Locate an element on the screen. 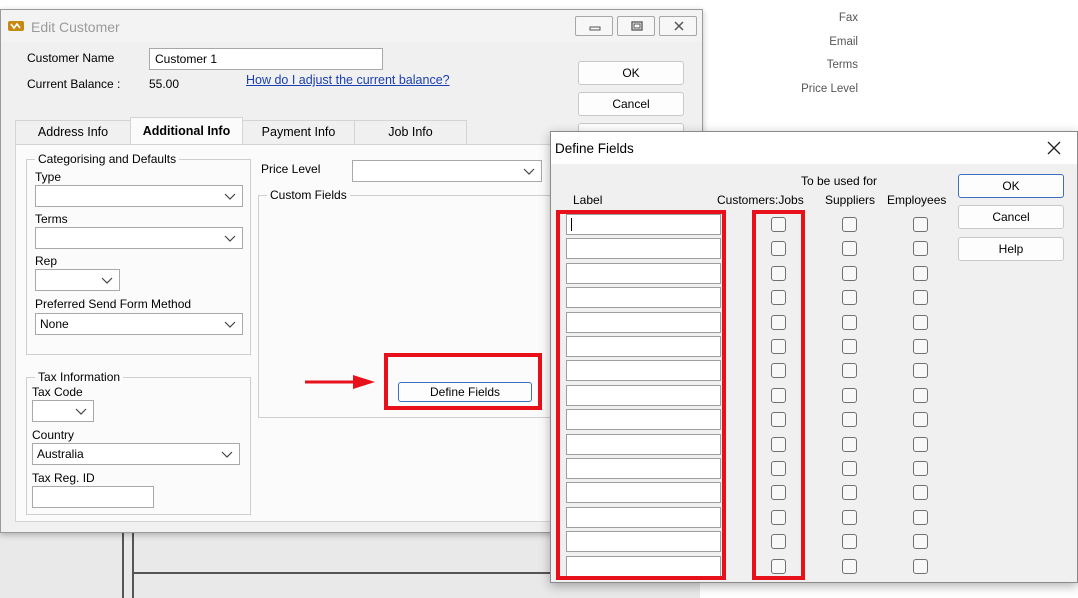 This screenshot has width=1078, height=598. bg-field-terms: Terms is located at coordinates (842, 65).